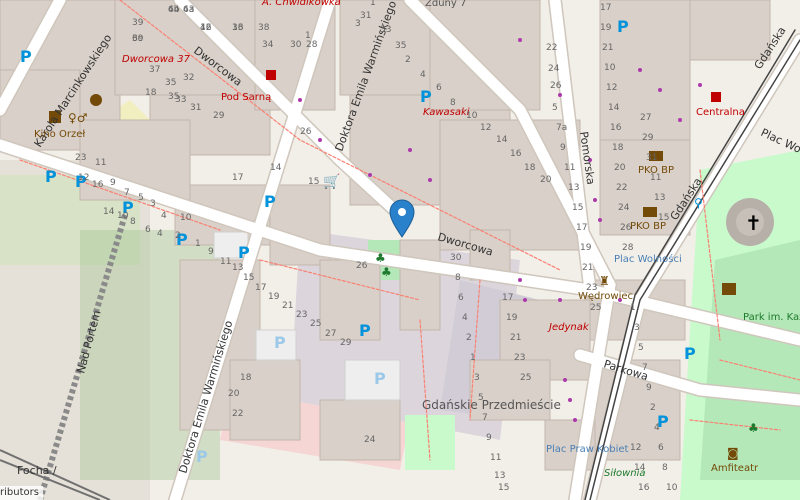 The height and width of the screenshot is (500, 800). Describe the element at coordinates (750, 360) in the screenshot. I see `park-green` at that location.